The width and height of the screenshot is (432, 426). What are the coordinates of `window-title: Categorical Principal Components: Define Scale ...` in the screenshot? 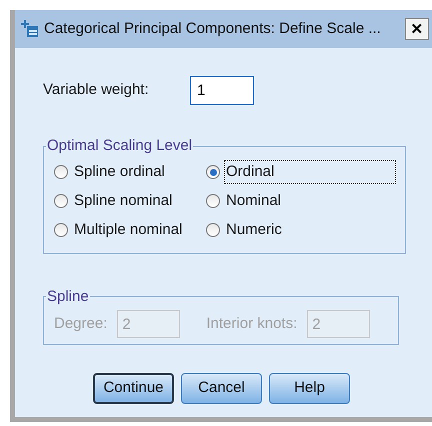 It's located at (213, 28).